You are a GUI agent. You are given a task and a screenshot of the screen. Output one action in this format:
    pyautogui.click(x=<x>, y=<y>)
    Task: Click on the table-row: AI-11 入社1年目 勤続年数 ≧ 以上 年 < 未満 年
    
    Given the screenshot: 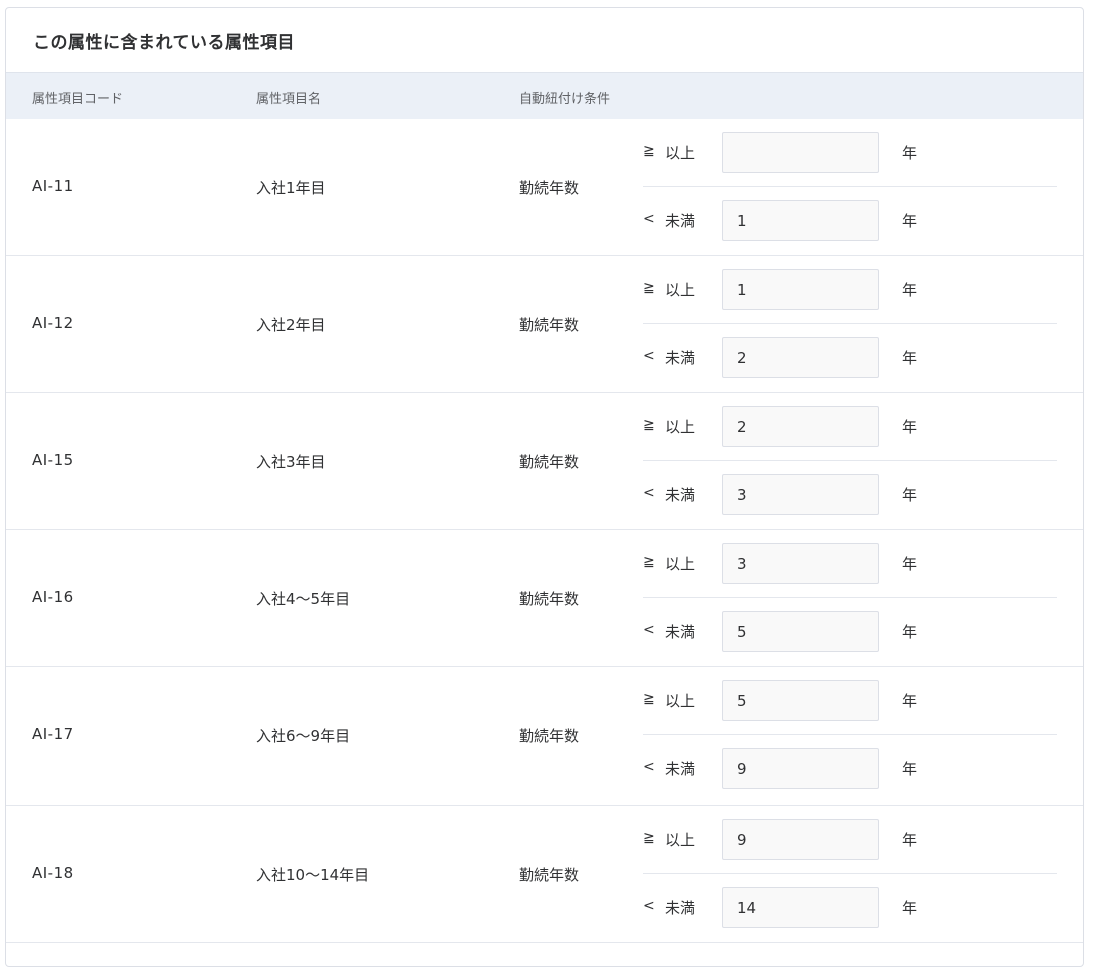 What is the action you would take?
    pyautogui.click(x=544, y=187)
    